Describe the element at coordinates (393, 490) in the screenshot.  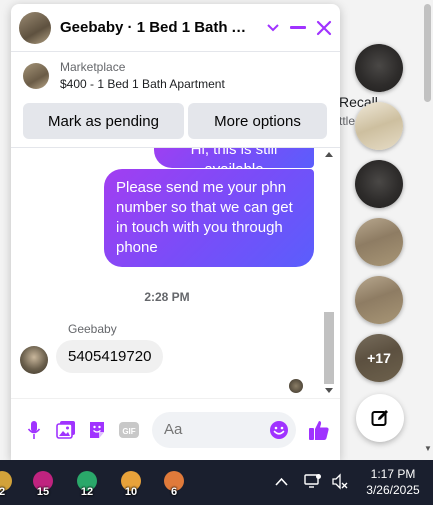
I see `clock-date: 3/26/2025` at that location.